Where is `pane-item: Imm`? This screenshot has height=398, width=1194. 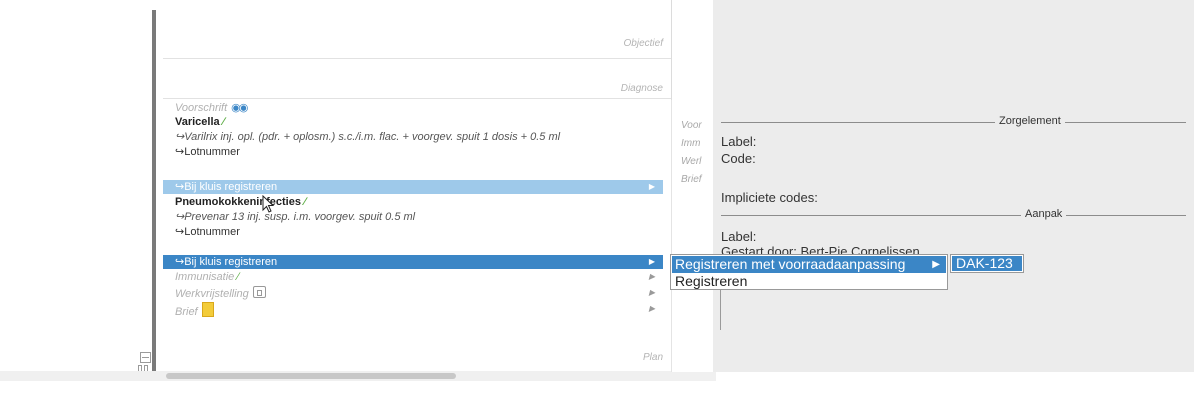
pane-item: Imm is located at coordinates (691, 143).